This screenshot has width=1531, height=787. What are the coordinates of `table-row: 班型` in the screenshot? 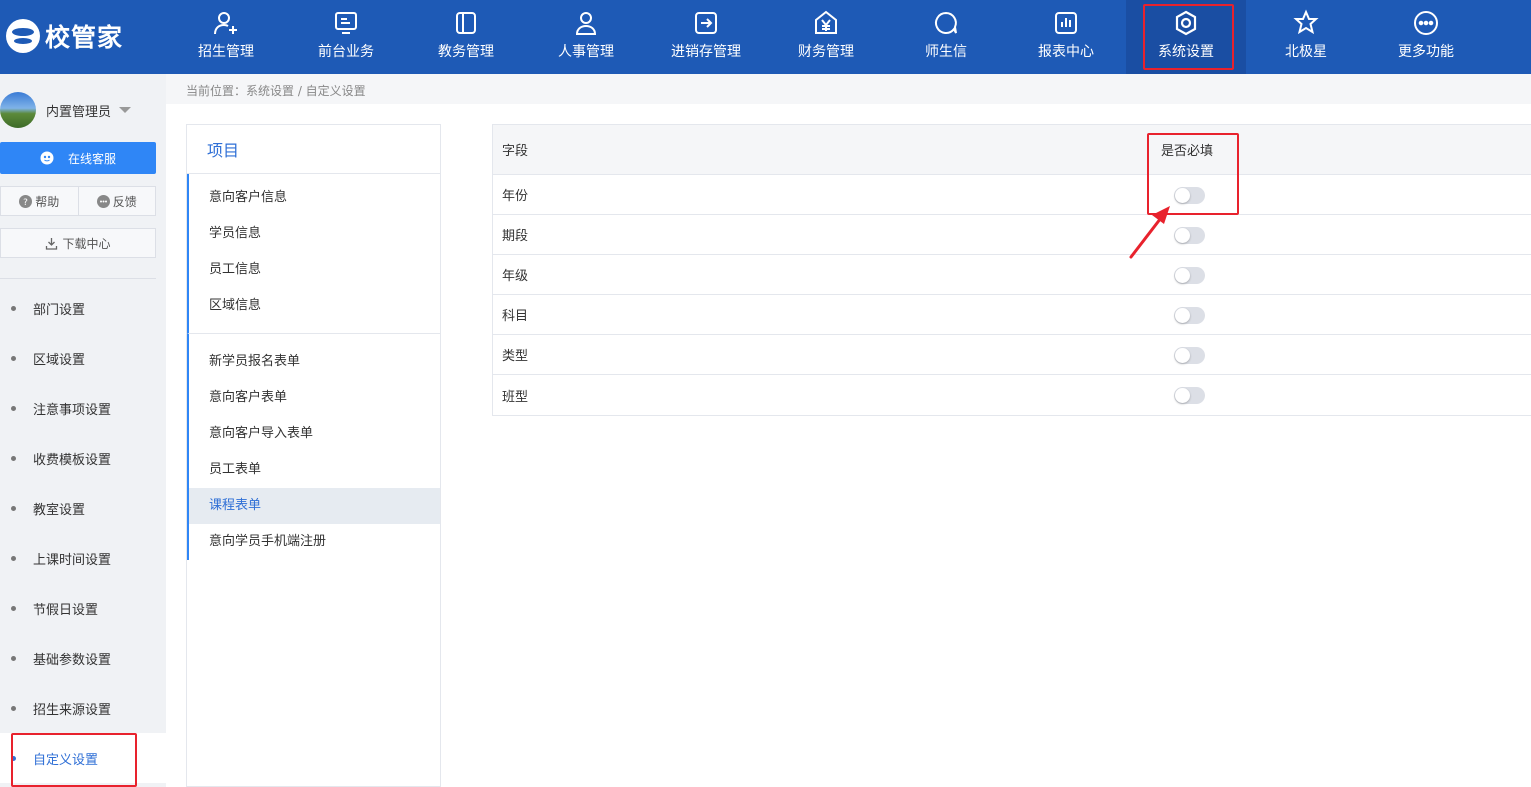 It's located at (1012, 395).